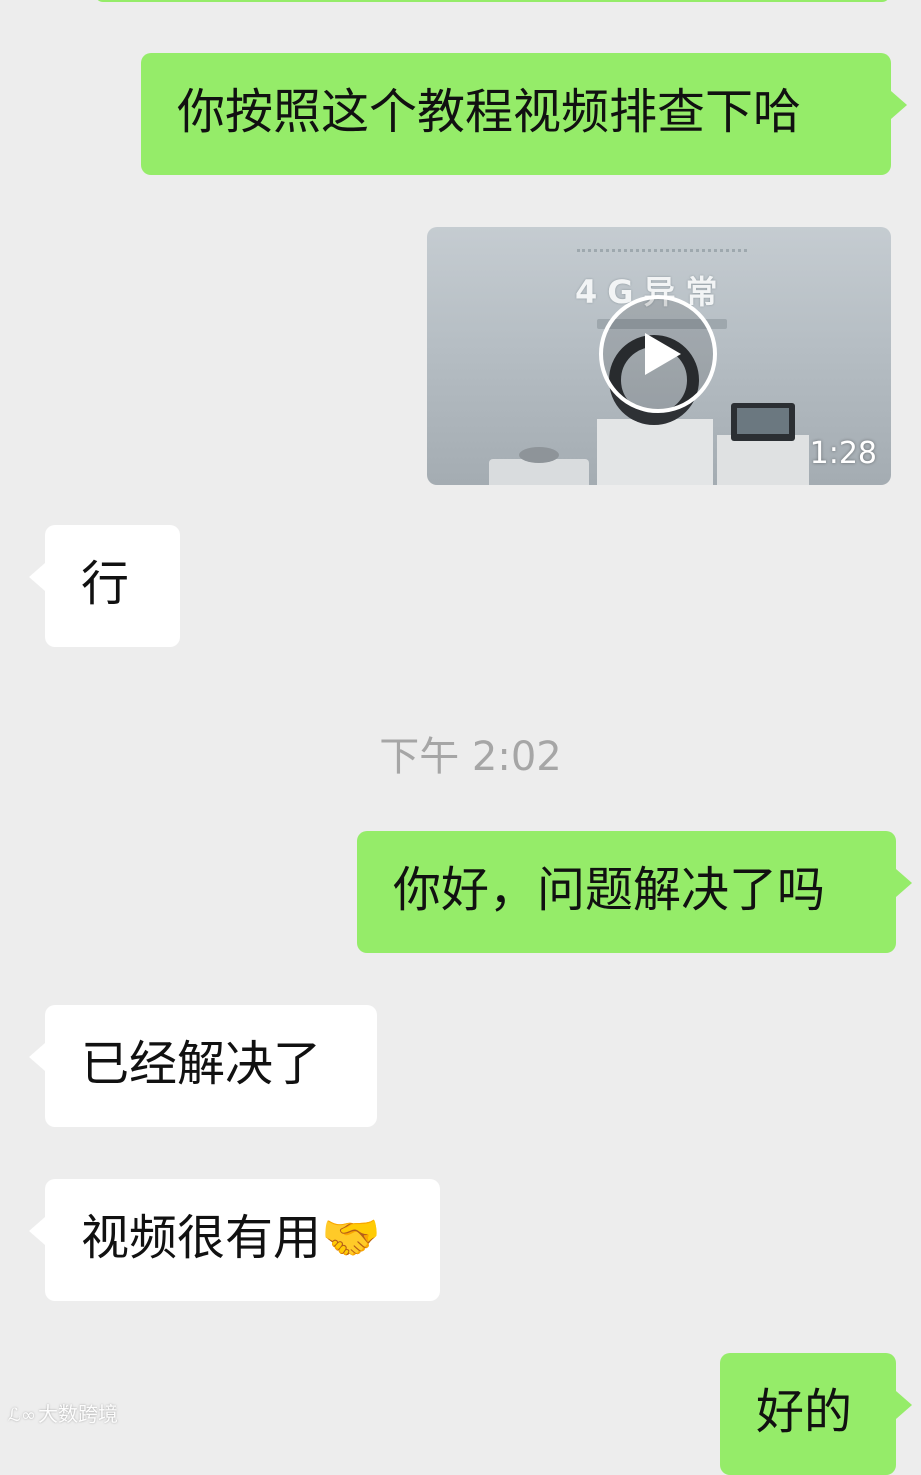 This screenshot has width=921, height=1475. Describe the element at coordinates (843, 453) in the screenshot. I see `video-duration: 1:28` at that location.